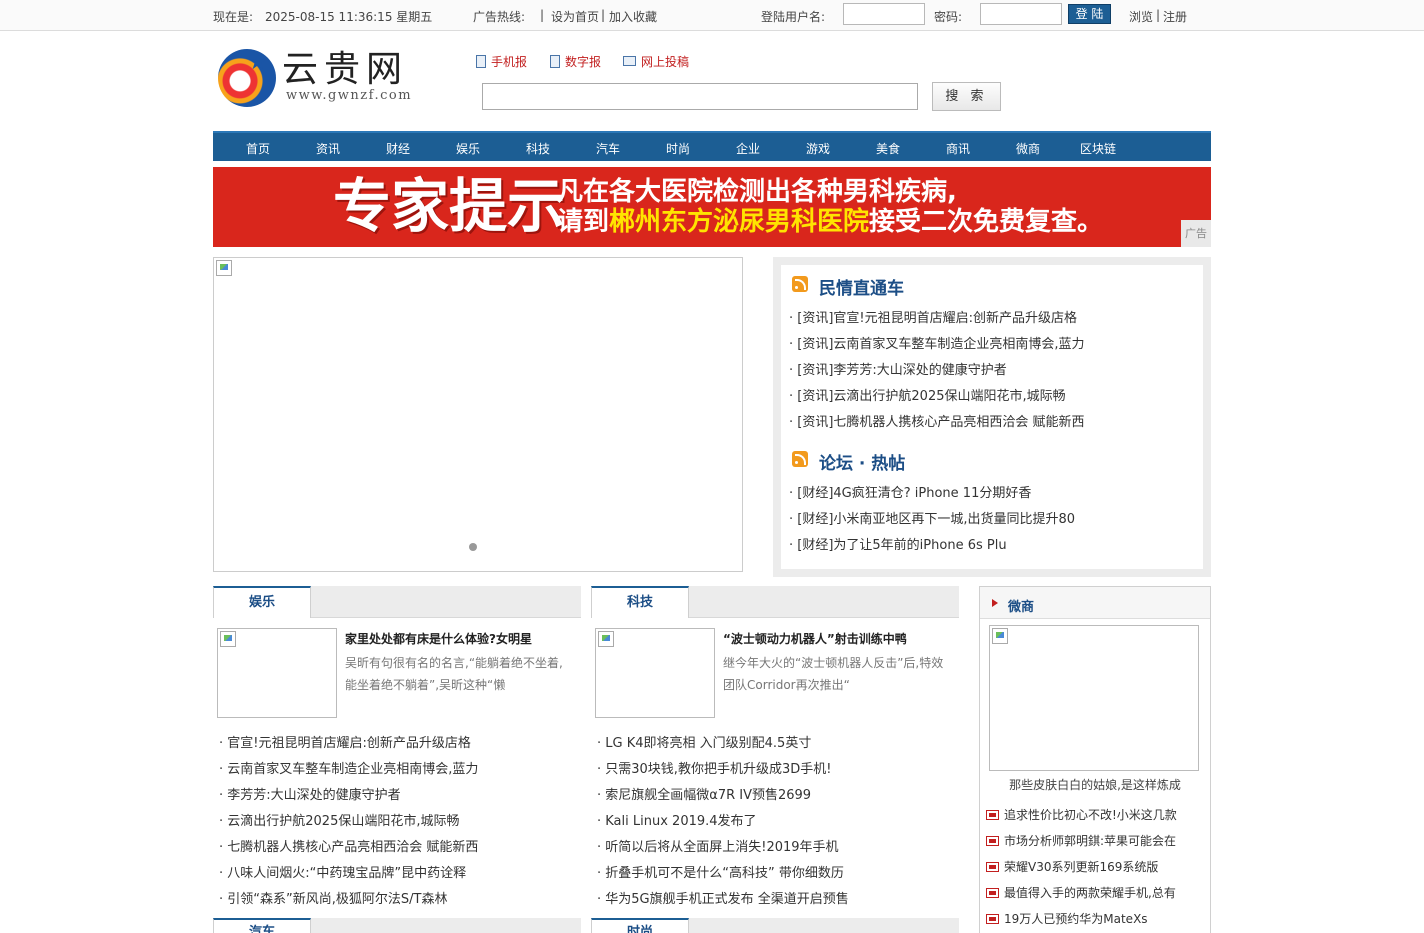 The width and height of the screenshot is (1424, 933). Describe the element at coordinates (932, 517) in the screenshot. I see `list-item: · [财经]小米南亚地区再下一城,出货量同比提升80` at that location.